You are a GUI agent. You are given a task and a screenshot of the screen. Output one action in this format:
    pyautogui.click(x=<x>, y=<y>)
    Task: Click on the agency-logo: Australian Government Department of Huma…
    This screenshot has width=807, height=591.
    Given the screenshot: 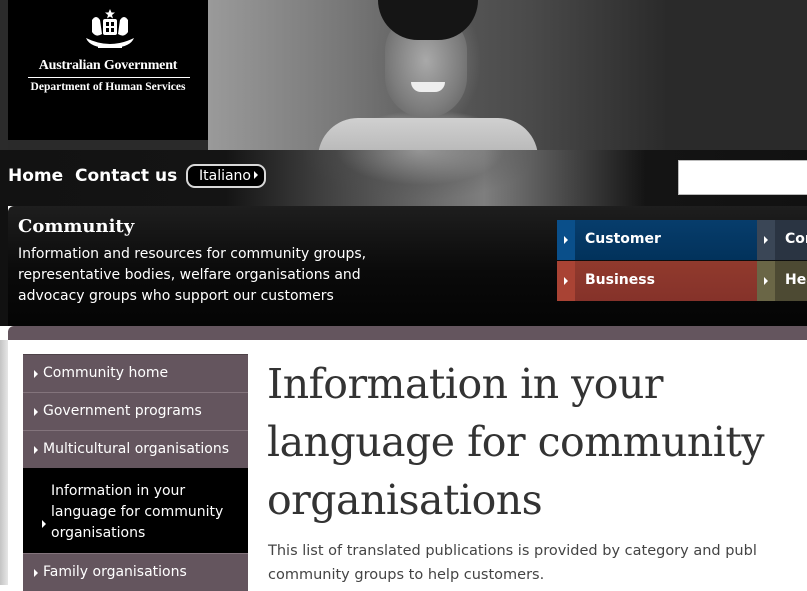 What is the action you would take?
    pyautogui.click(x=108, y=70)
    